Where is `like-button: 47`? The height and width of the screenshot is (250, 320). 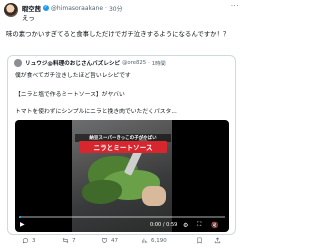 like-button: 47 is located at coordinates (109, 240).